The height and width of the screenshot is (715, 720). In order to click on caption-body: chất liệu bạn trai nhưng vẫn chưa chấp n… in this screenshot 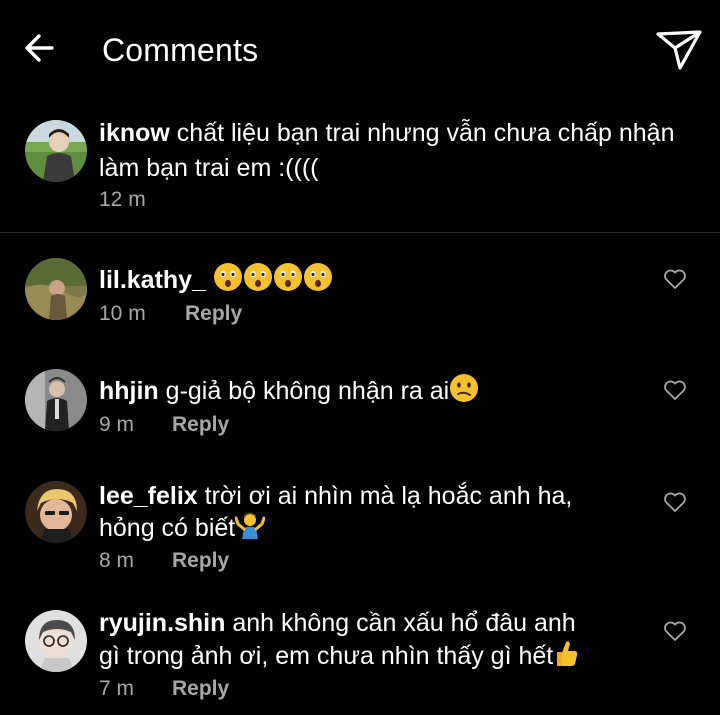, I will do `click(422, 133)`.